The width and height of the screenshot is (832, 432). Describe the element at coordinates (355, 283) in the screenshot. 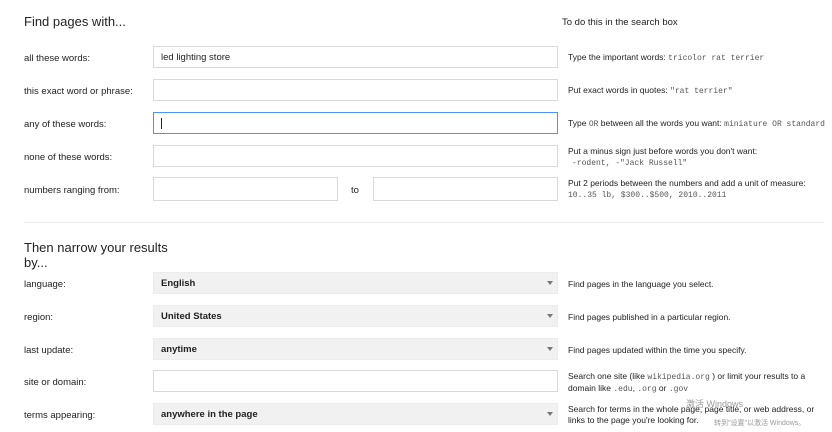

I see `language-select: English` at that location.